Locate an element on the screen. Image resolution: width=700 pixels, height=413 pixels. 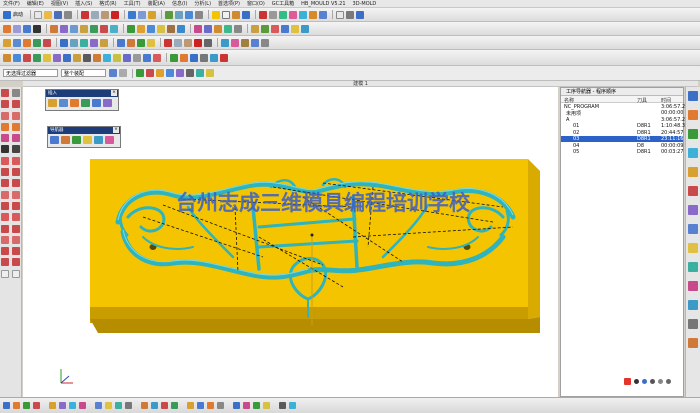
operation-navigator-icon is located at coordinates (693, 267).